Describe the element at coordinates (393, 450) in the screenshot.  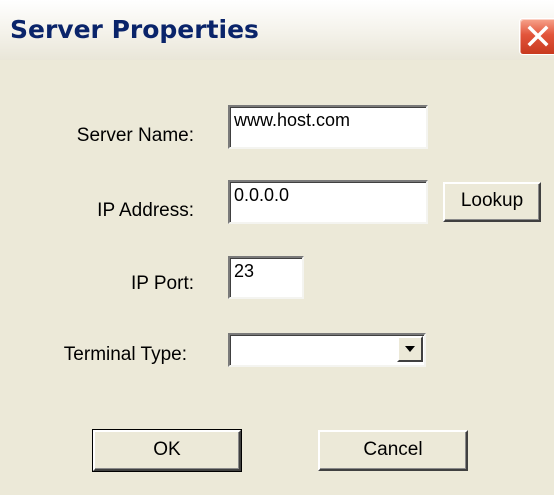
I see `cancel-button: Cancel` at that location.